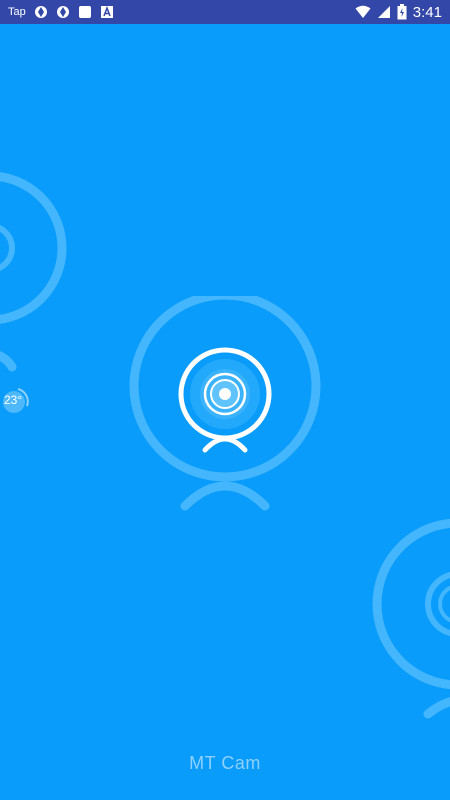 The image size is (450, 800). I want to click on status-right: 3:41, so click(398, 12).